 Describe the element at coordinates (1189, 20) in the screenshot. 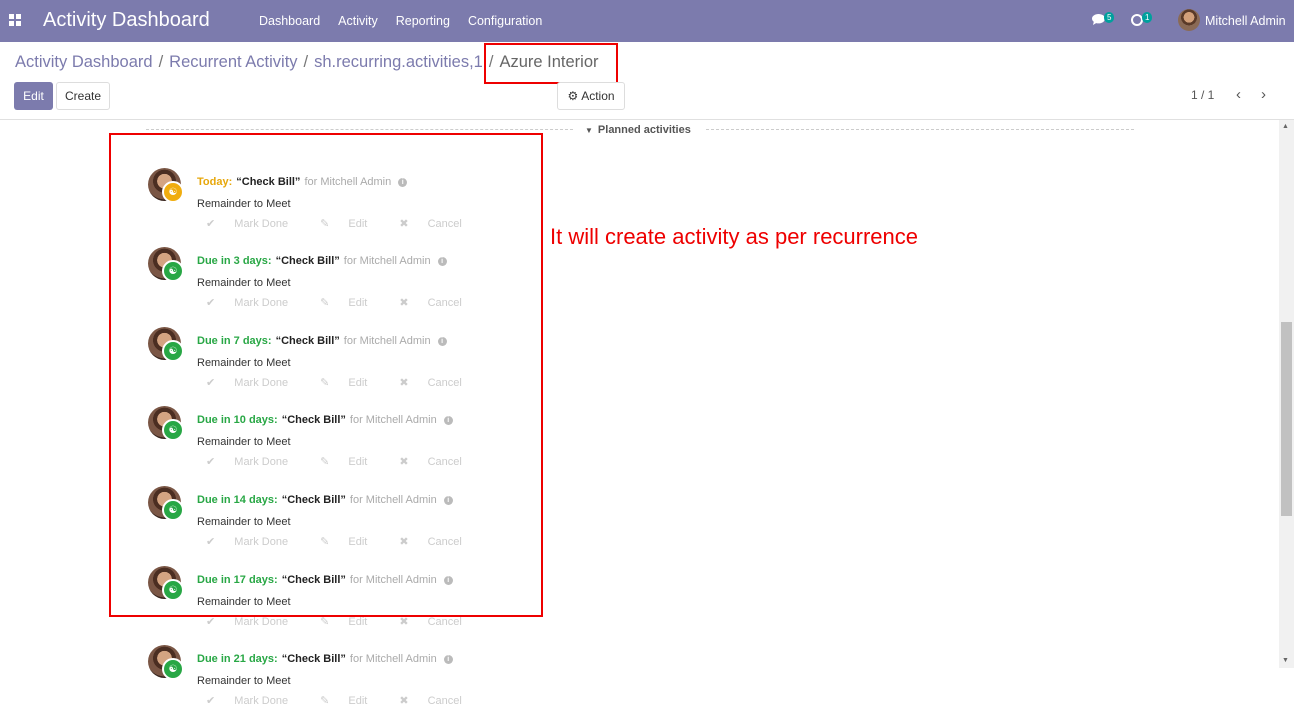

I see `user-avatar` at that location.